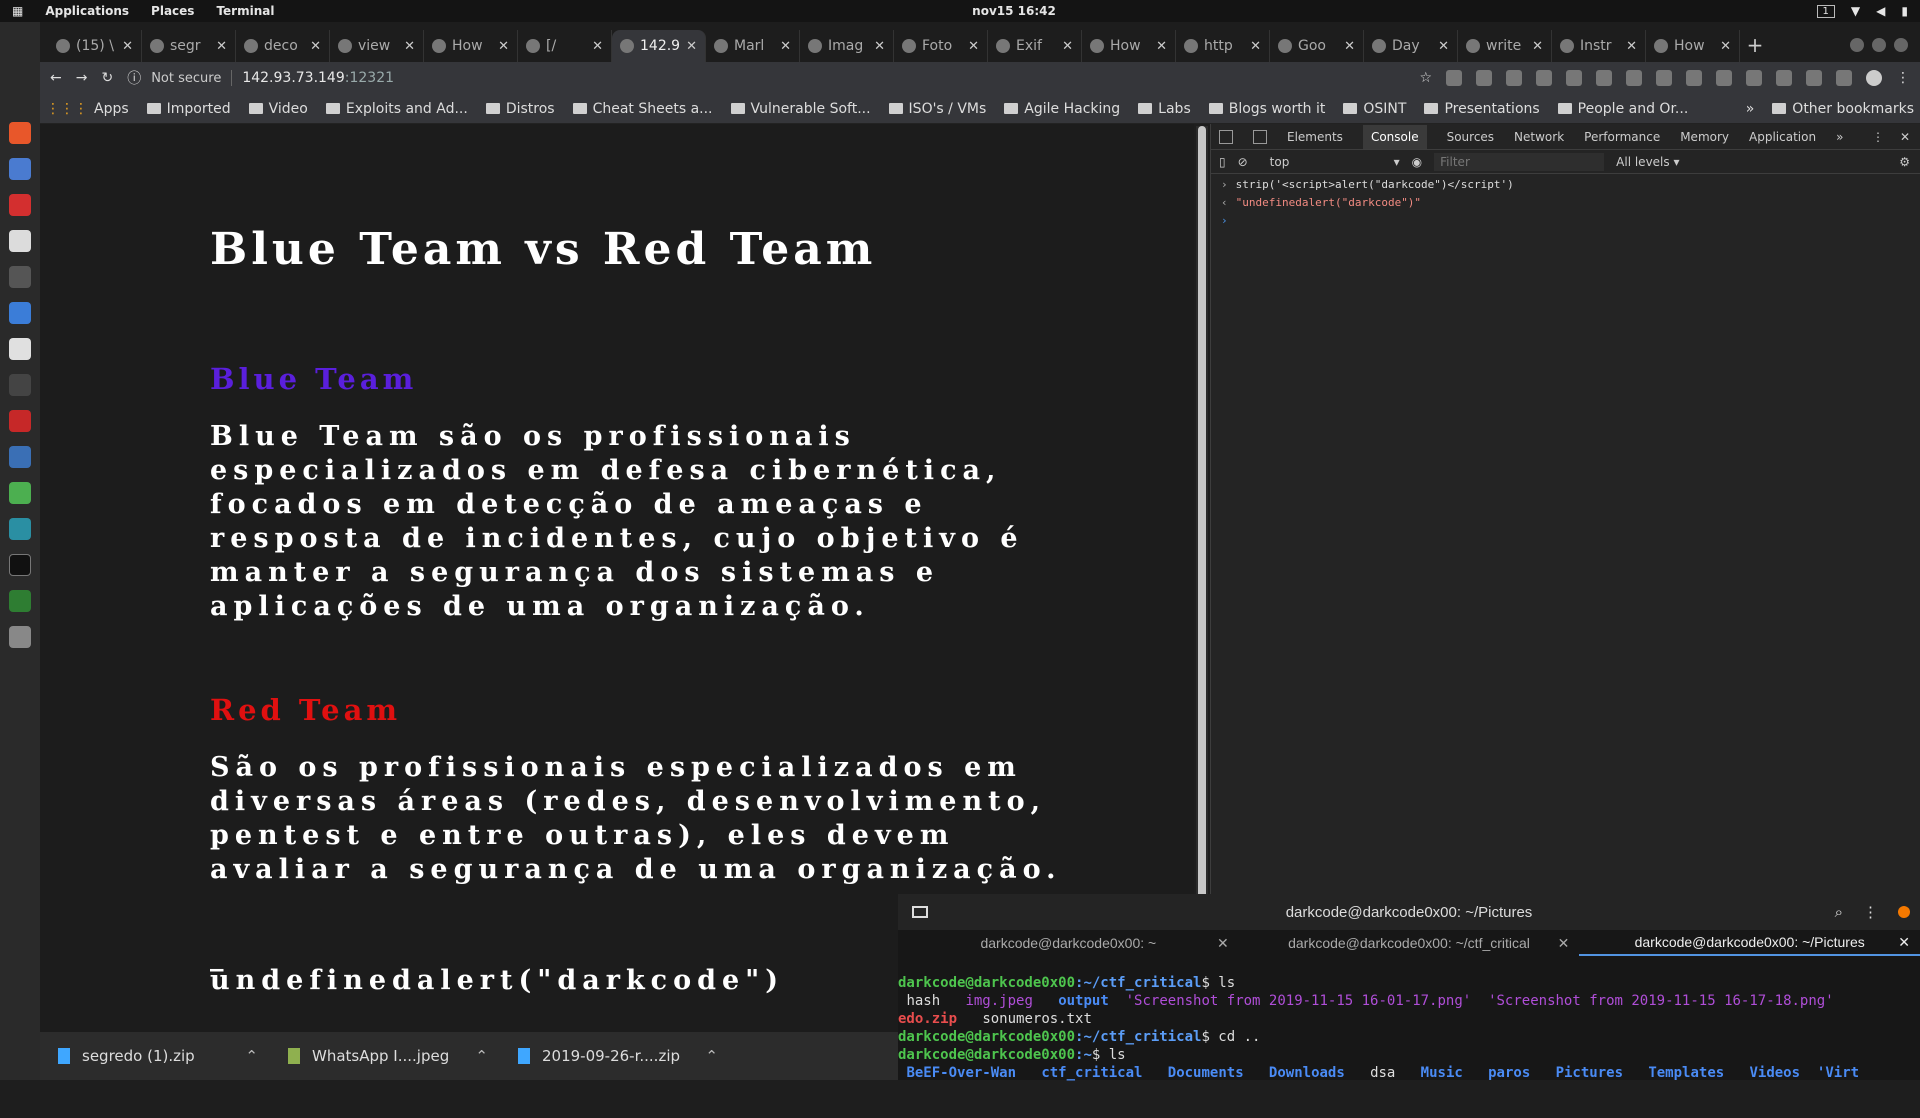  What do you see at coordinates (1904, 11) in the screenshot?
I see `battery-icon: ▮` at bounding box center [1904, 11].